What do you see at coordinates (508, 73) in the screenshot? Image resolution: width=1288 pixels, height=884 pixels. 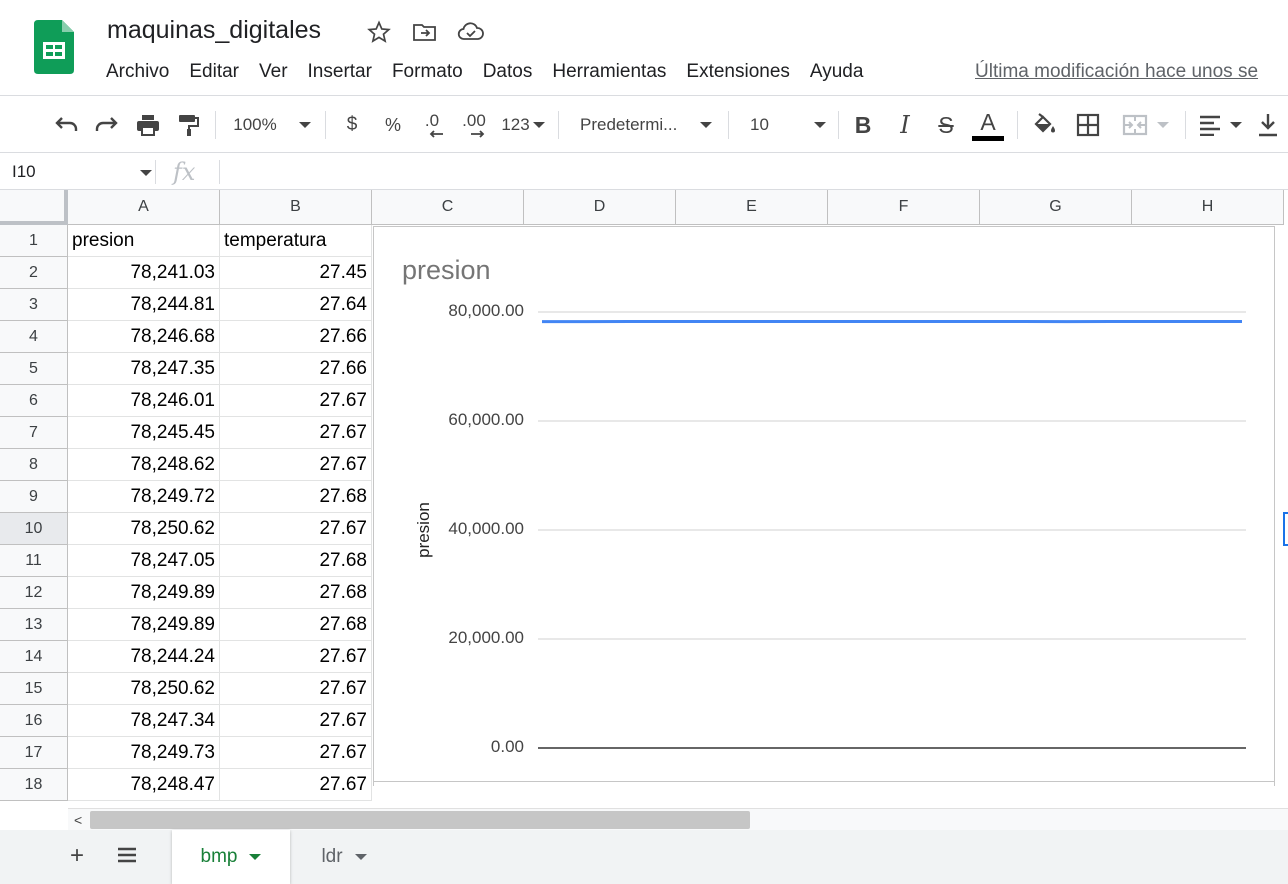 I see `menu-datos: Datos` at bounding box center [508, 73].